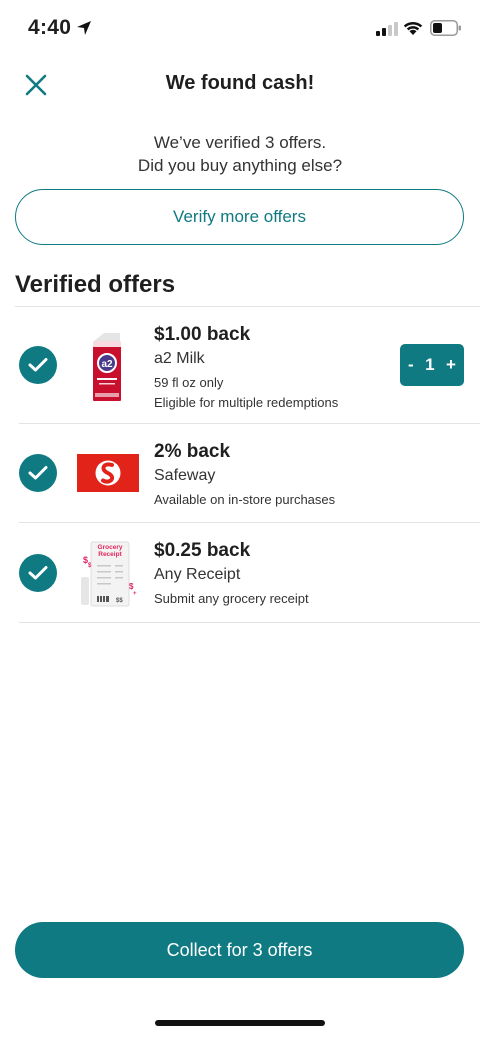 The height and width of the screenshot is (1038, 480). I want to click on battery-icon, so click(445, 28).